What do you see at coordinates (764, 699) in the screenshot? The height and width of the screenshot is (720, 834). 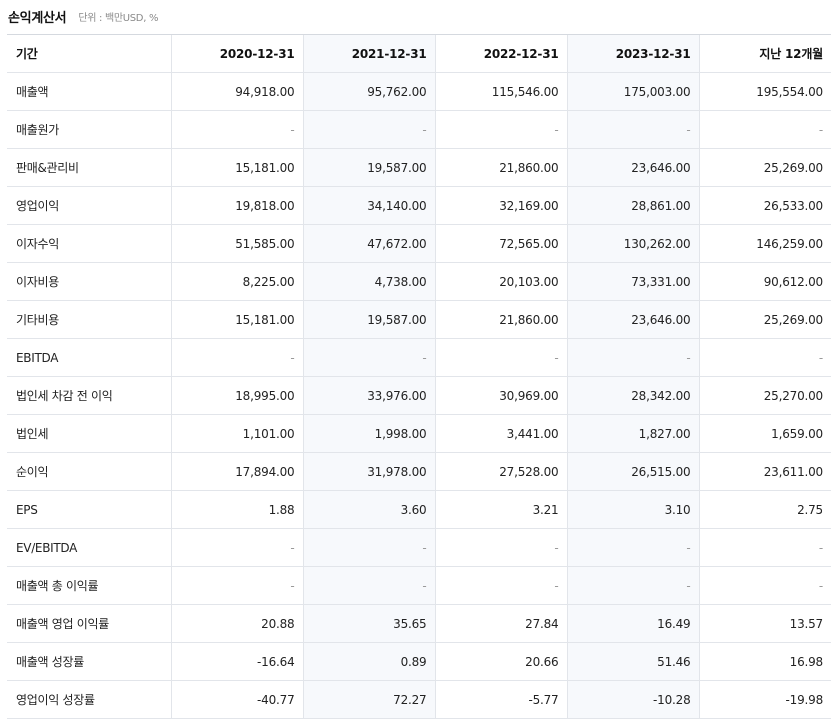 I see `table-cell: -19.98` at bounding box center [764, 699].